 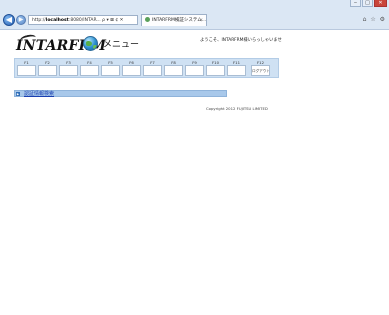 I want to click on fkey-f11: F11, so click(x=236, y=68).